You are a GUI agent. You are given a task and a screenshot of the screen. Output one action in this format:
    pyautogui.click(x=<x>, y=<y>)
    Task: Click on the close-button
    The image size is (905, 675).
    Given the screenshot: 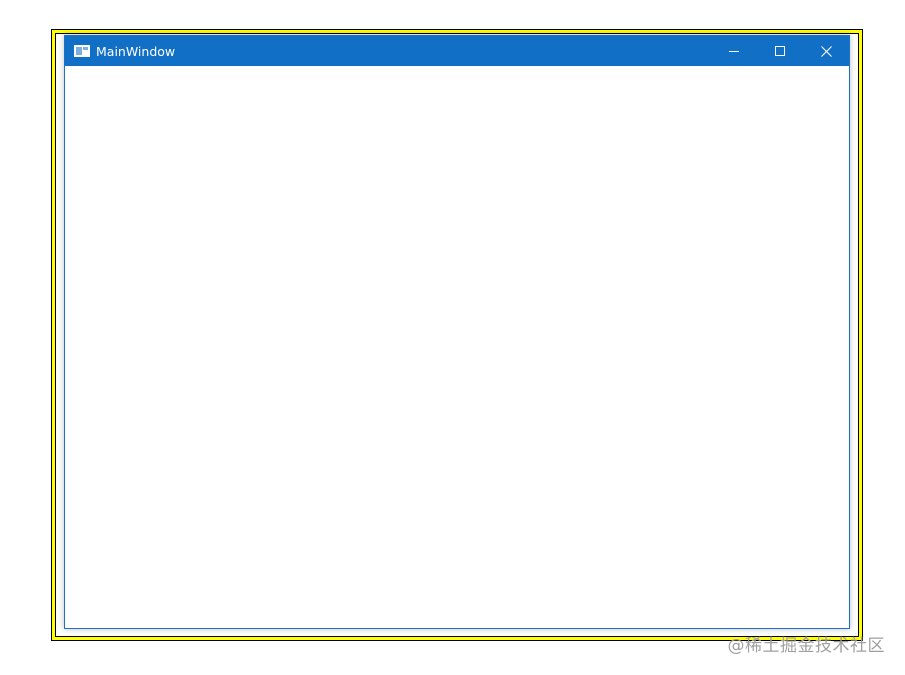 What is the action you would take?
    pyautogui.click(x=826, y=51)
    